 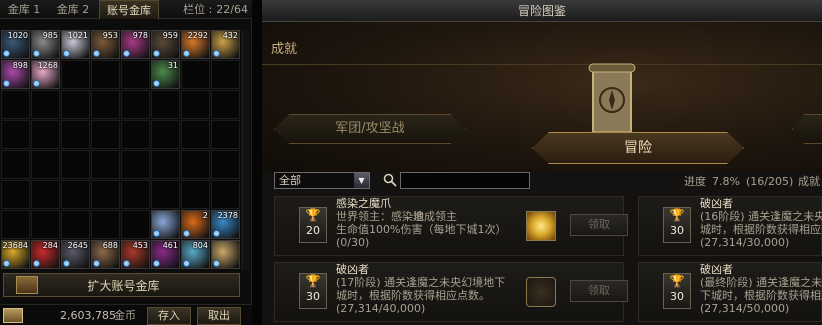 What do you see at coordinates (135, 254) in the screenshot?
I see `storage-item: 453` at bounding box center [135, 254].